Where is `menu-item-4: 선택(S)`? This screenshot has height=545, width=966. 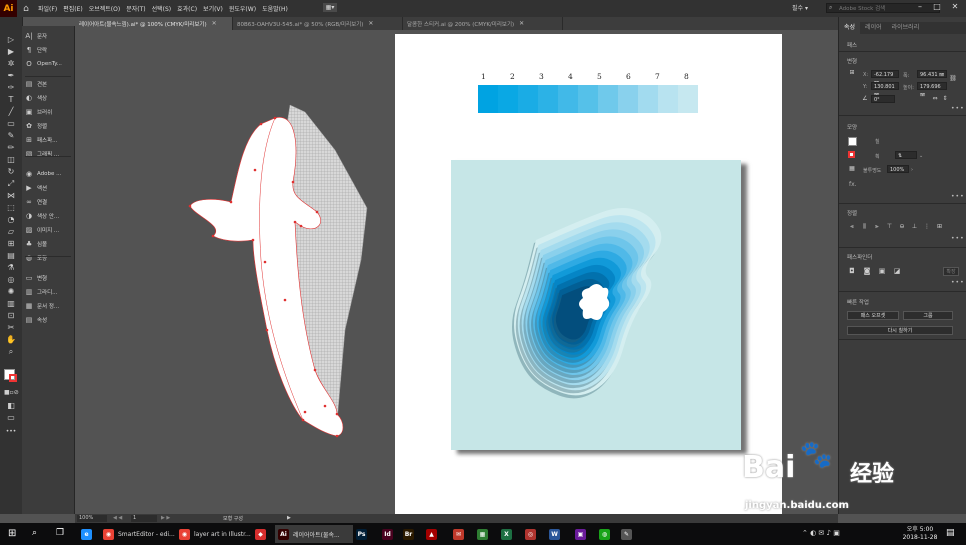
menu-item-4: 선택(S) is located at coordinates (162, 8).